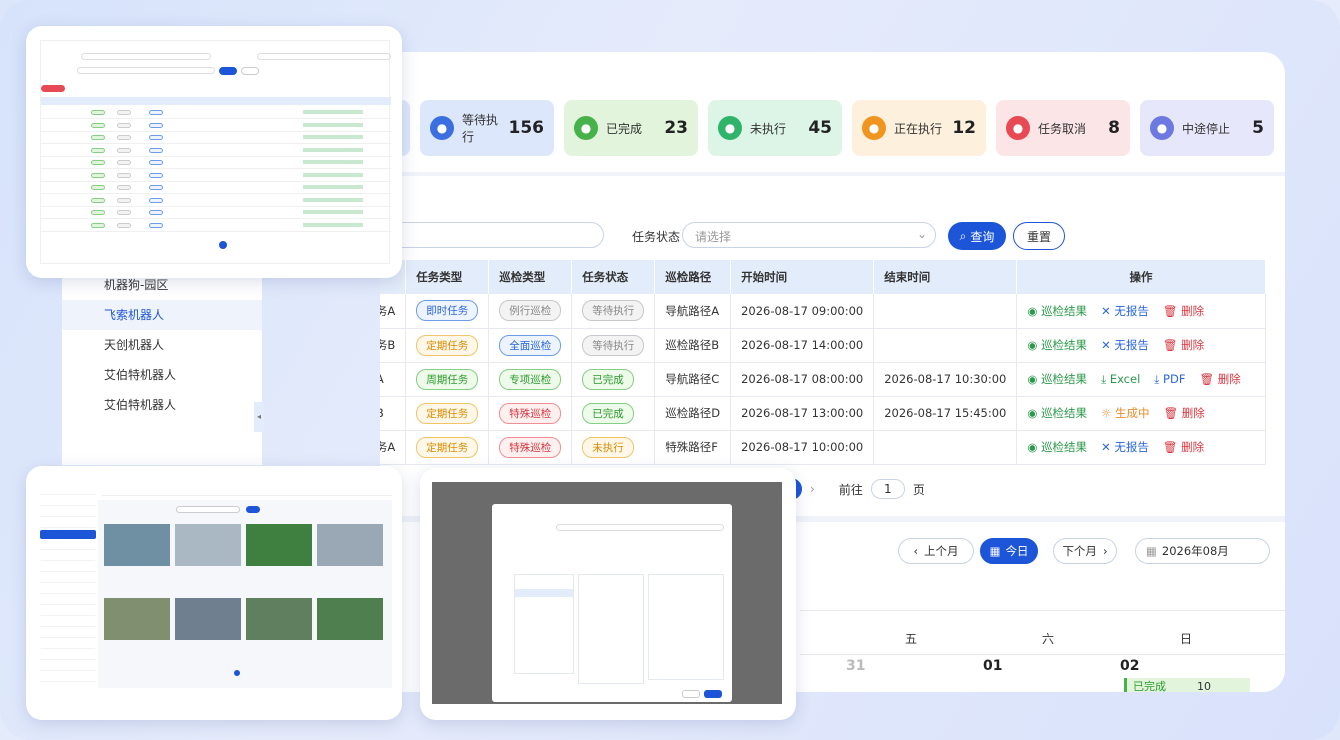  What do you see at coordinates (492, 235) in the screenshot?
I see `task-name-input` at bounding box center [492, 235].